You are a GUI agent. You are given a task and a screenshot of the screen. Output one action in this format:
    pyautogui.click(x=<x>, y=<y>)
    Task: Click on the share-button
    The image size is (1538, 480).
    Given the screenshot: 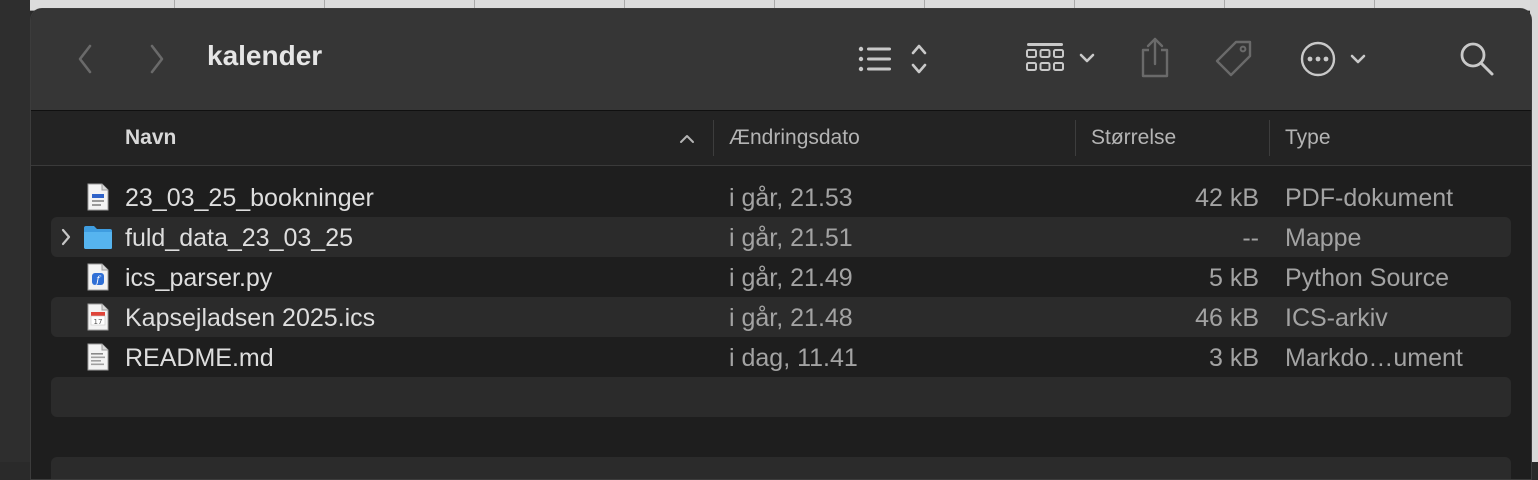 What is the action you would take?
    pyautogui.click(x=1155, y=57)
    